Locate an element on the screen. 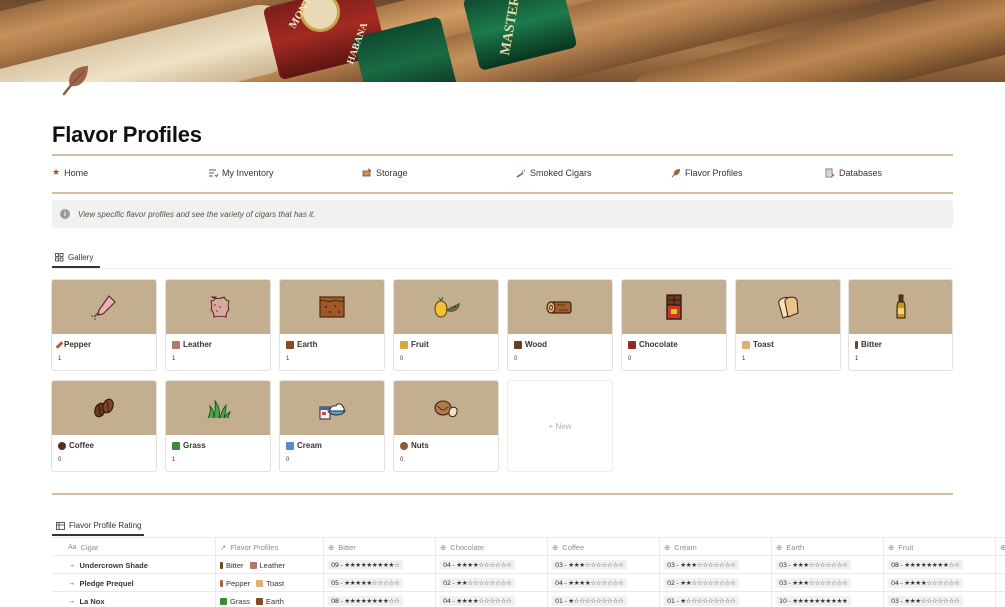 The height and width of the screenshot is (607, 1005). wood-icon is located at coordinates (559, 307).